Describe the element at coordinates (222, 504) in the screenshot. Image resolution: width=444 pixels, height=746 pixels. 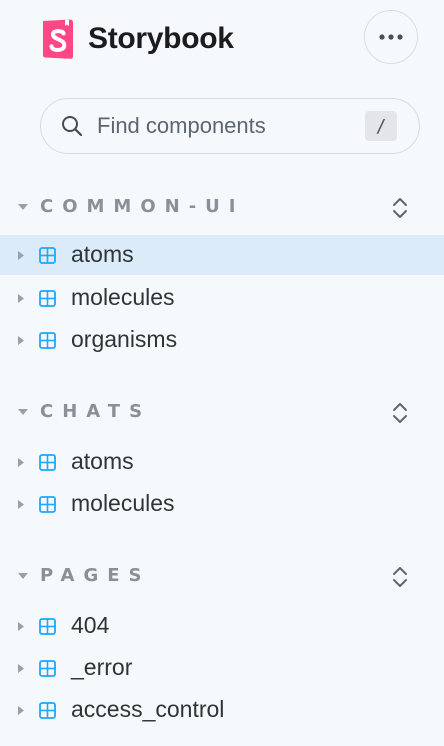
I see `tree-item-chats-molecules: molecules` at that location.